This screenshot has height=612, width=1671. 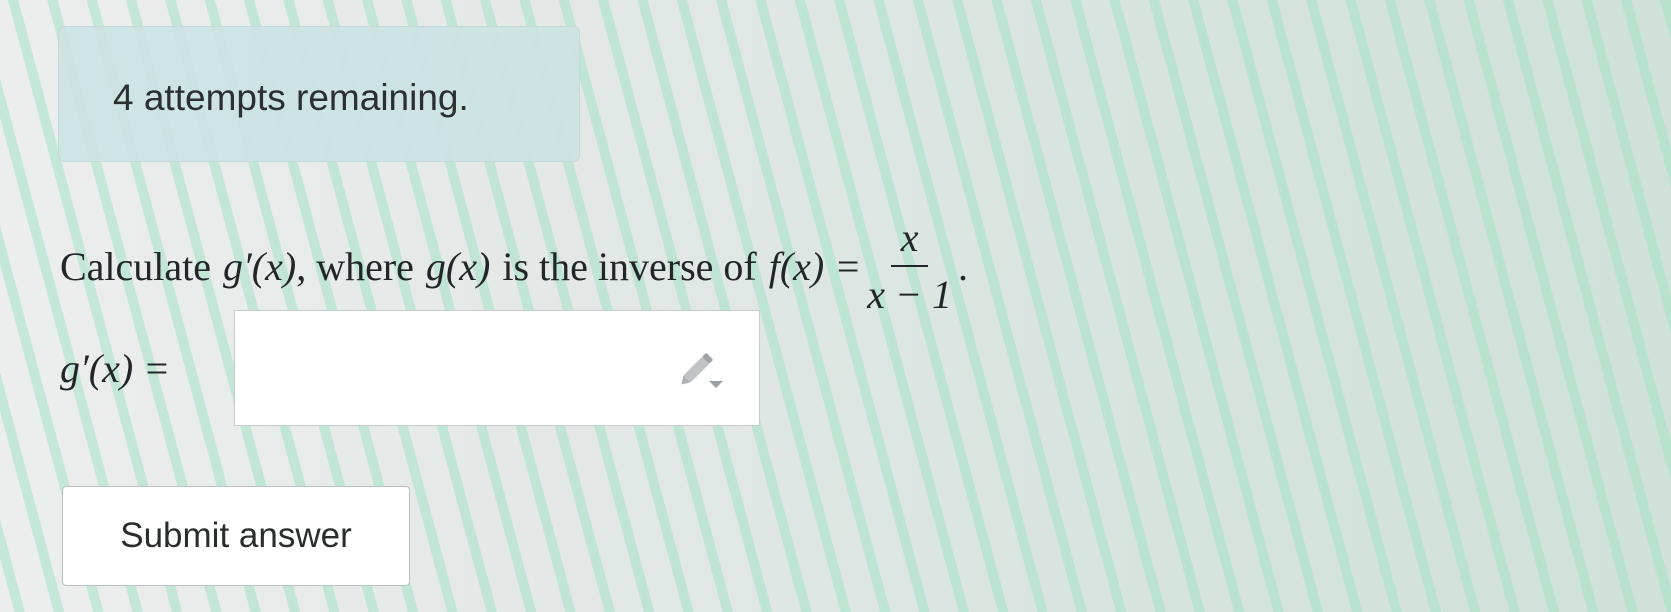 I want to click on question-fraction: x x − 1, so click(x=909, y=266).